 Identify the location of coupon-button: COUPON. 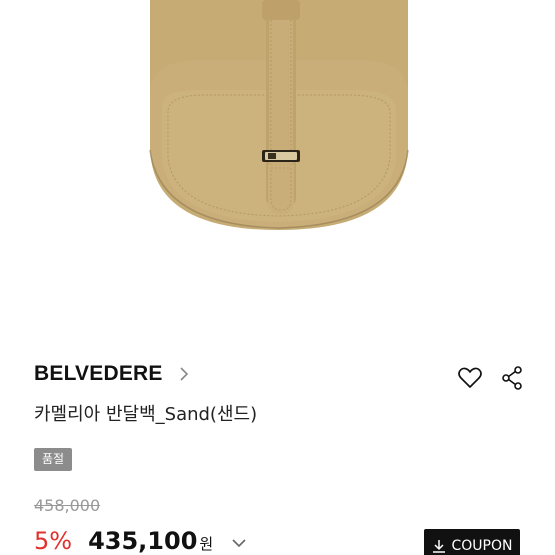
(472, 542).